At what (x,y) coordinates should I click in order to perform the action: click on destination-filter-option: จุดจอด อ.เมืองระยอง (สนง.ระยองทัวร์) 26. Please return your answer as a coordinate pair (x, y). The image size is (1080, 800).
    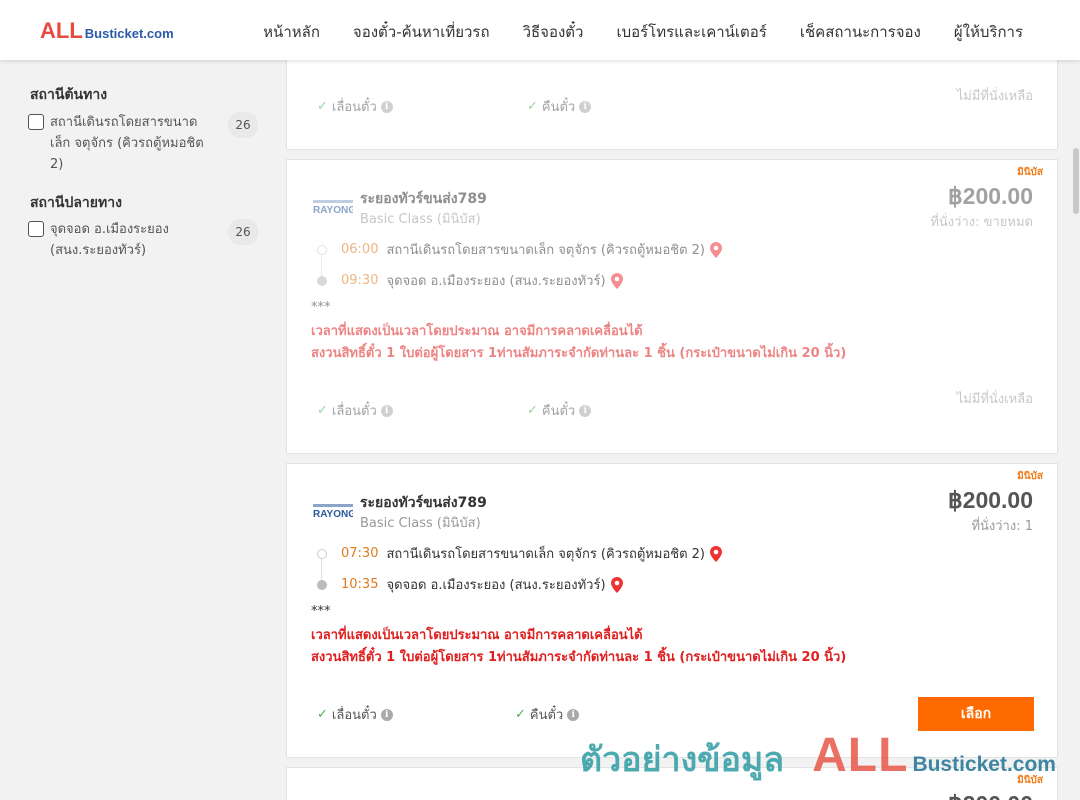
    Looking at the image, I should click on (143, 240).